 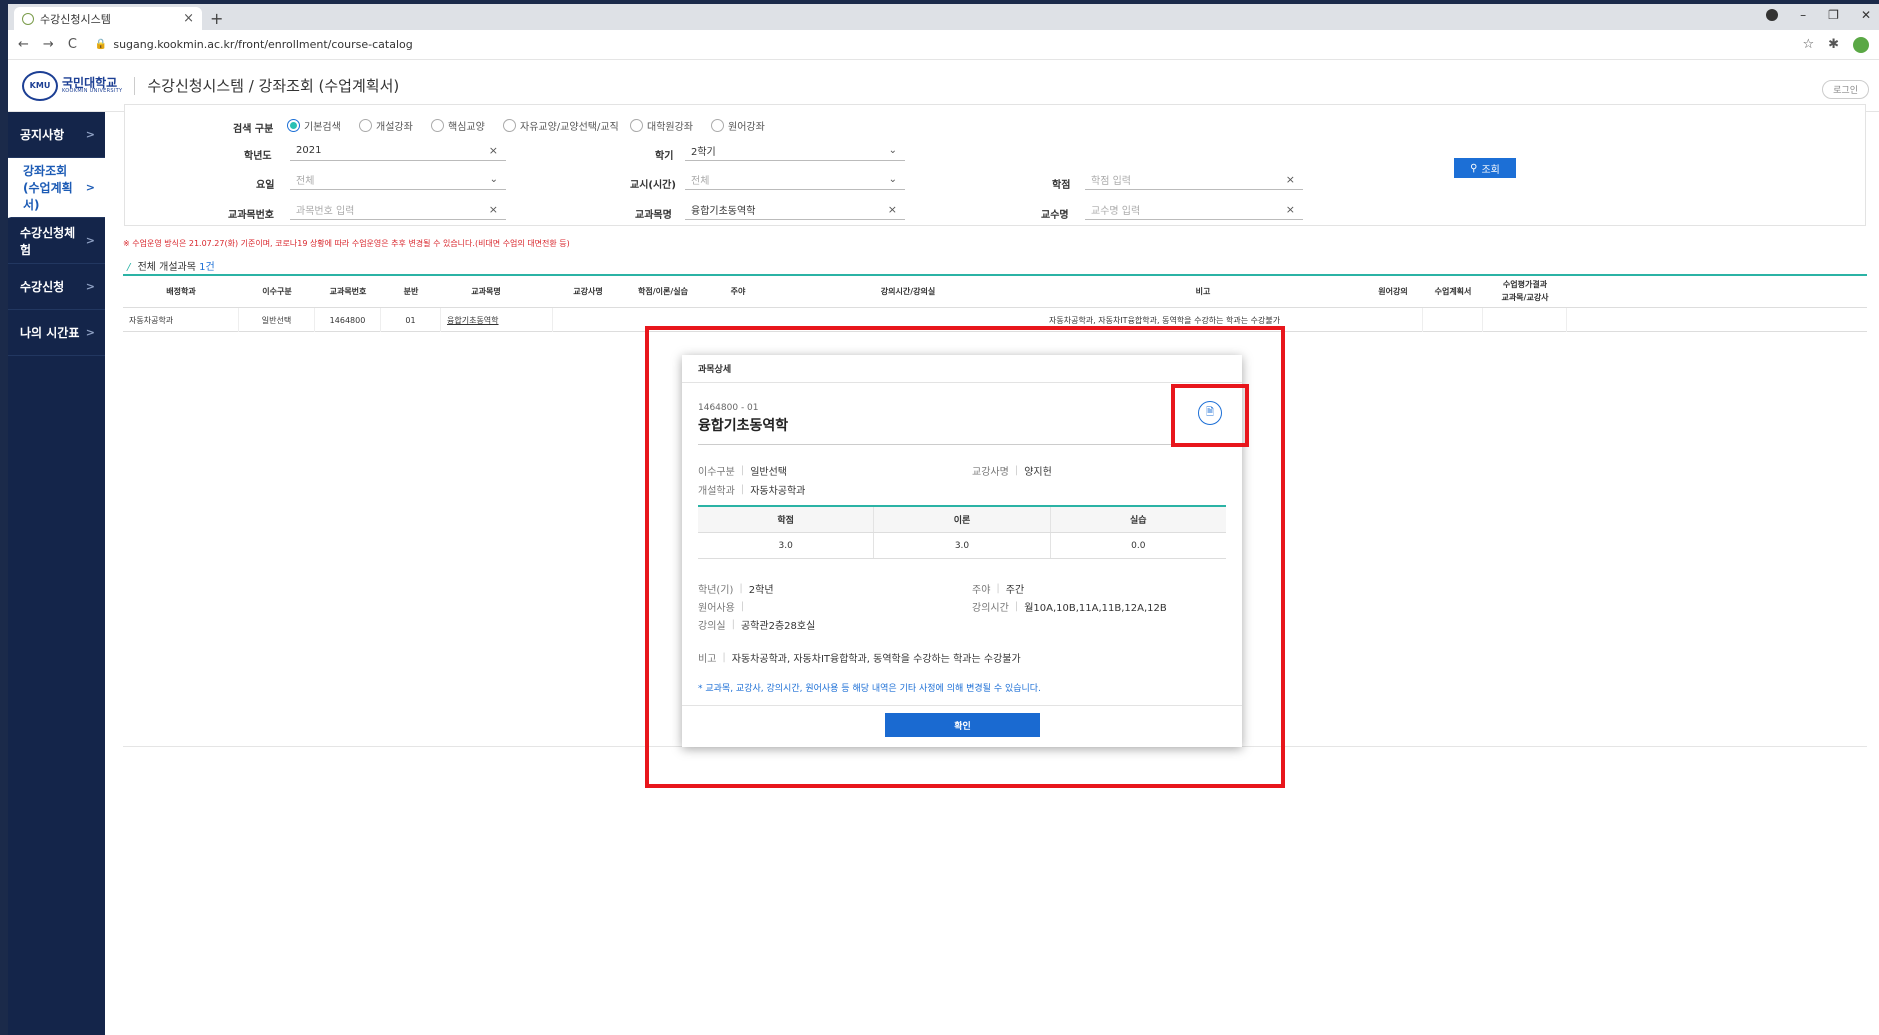 I want to click on back-button: ←, so click(x=23, y=44).